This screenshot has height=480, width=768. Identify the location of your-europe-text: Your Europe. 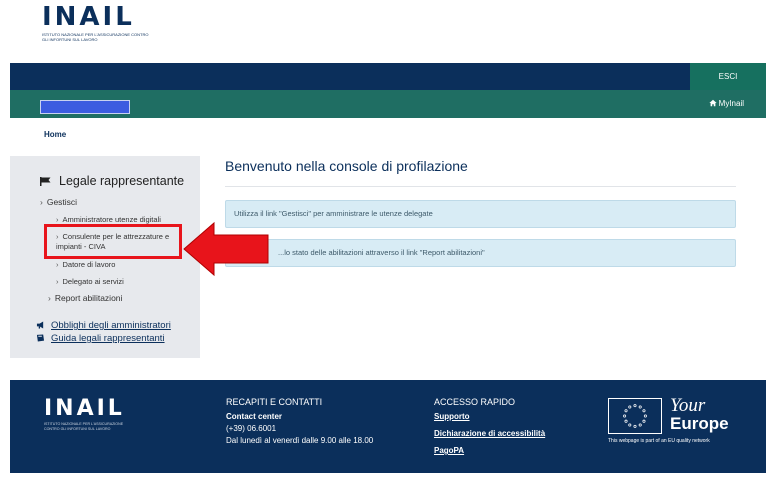
(699, 414).